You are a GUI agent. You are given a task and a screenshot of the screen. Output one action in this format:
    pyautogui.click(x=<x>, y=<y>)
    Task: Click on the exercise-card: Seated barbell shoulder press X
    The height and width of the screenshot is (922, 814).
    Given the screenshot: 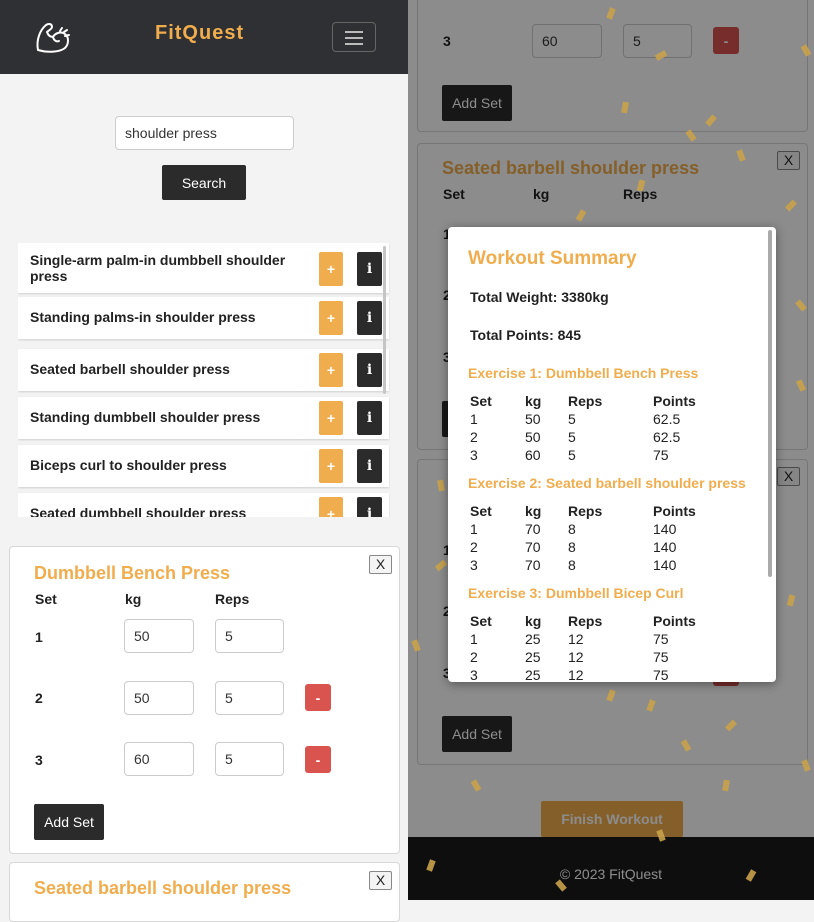 What is the action you would take?
    pyautogui.click(x=204, y=892)
    